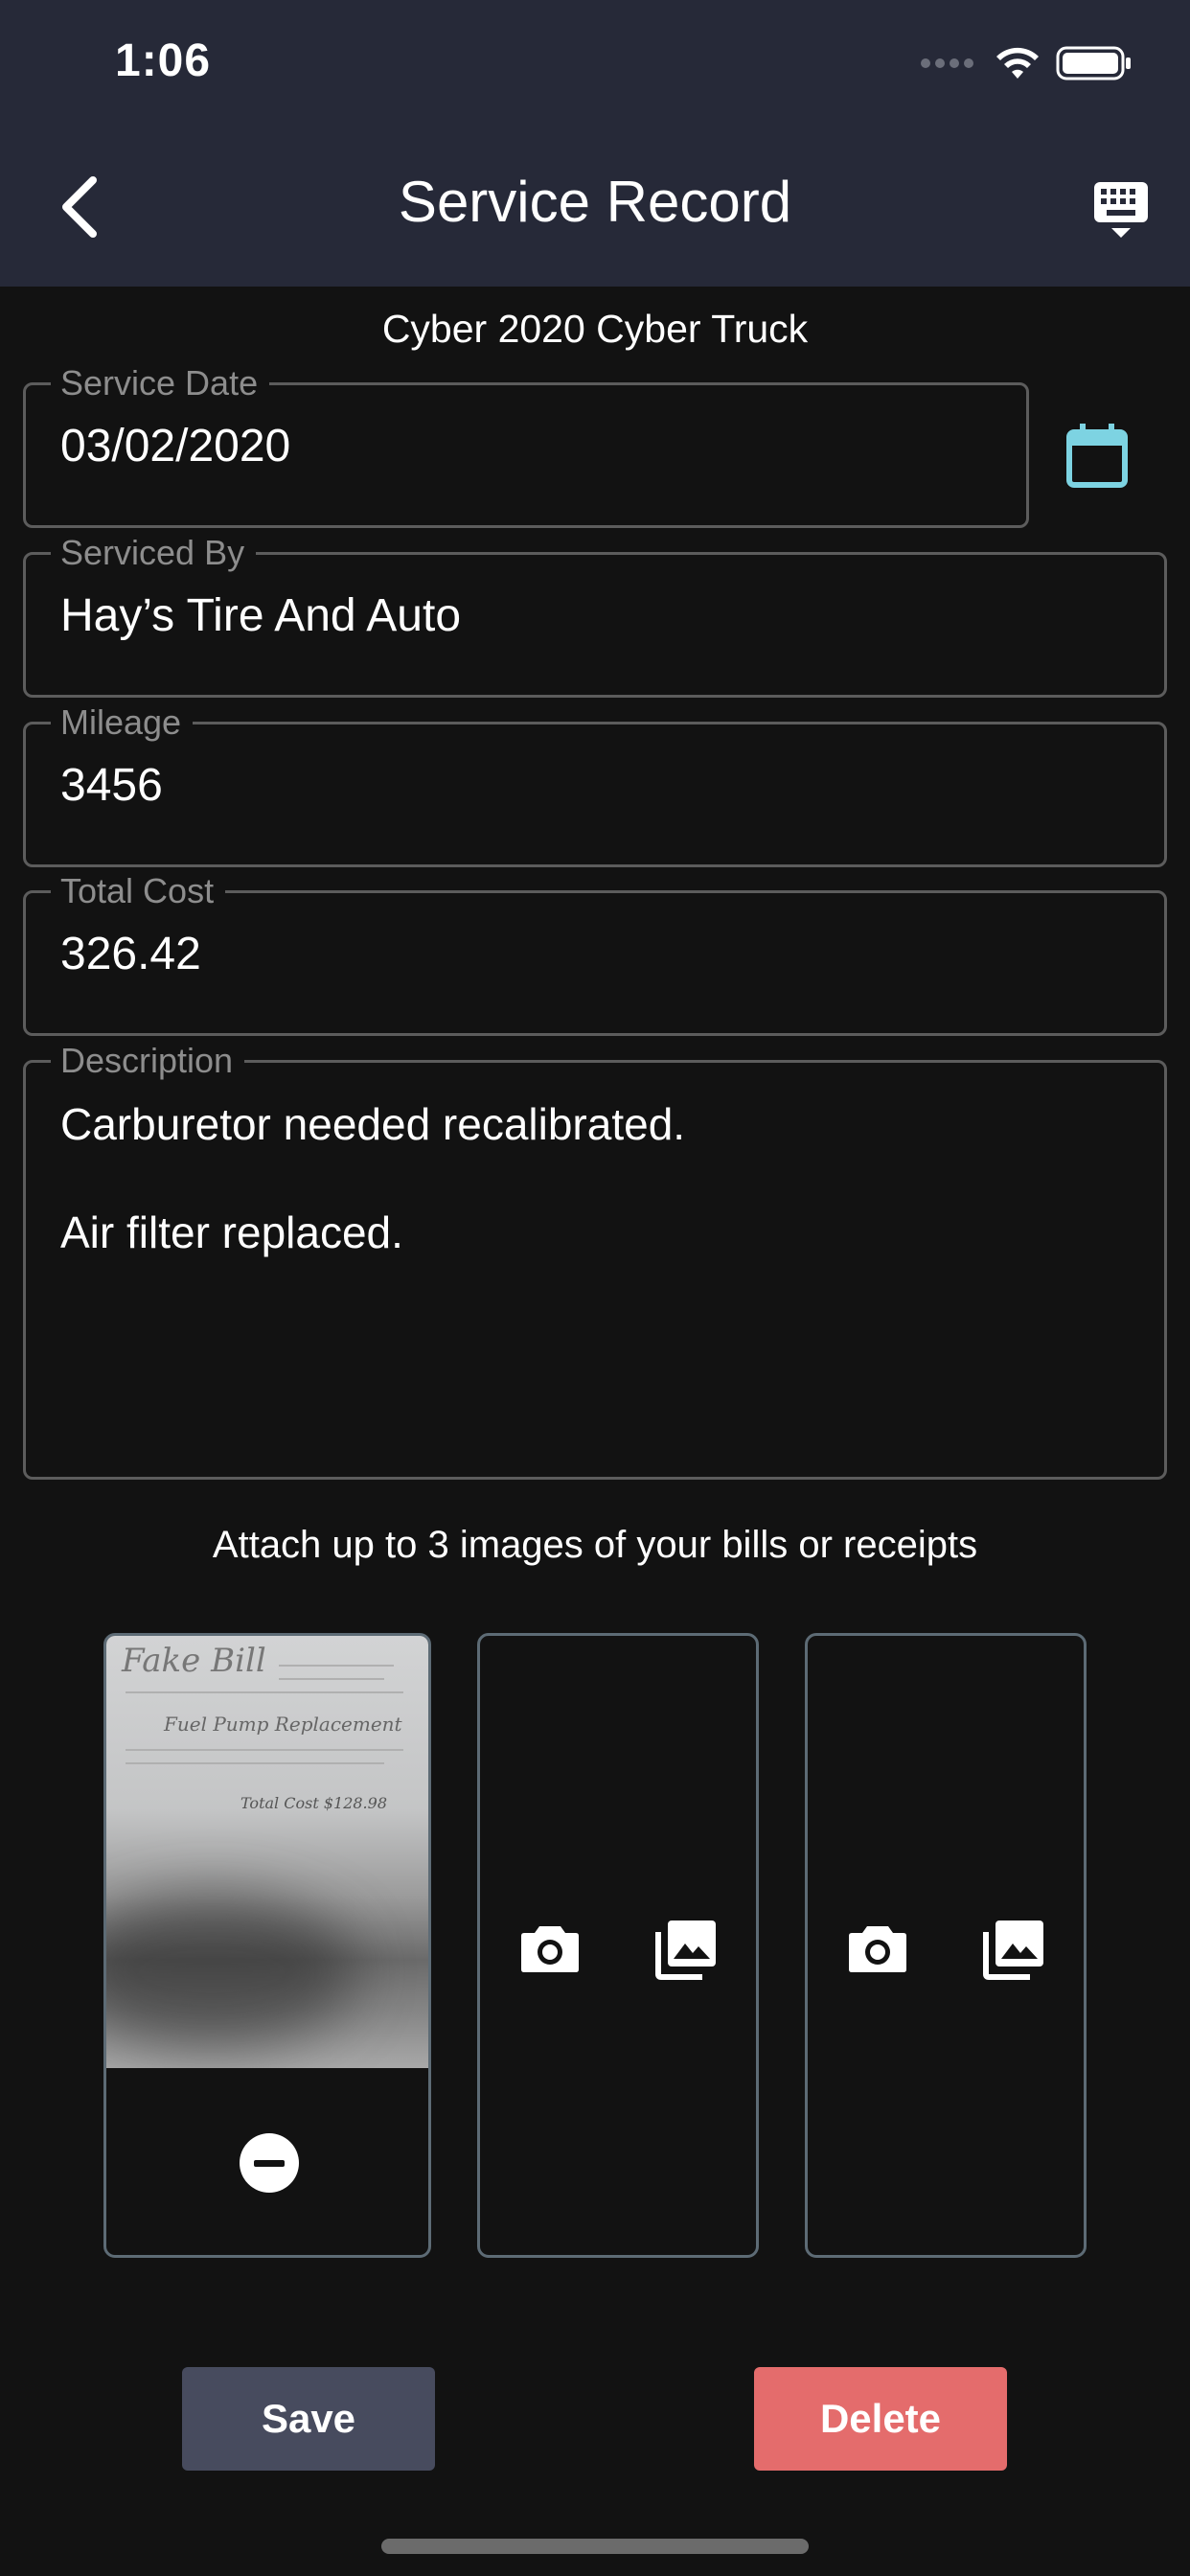  Describe the element at coordinates (595, 784) in the screenshot. I see `mileage-field: Mileage 3456` at that location.